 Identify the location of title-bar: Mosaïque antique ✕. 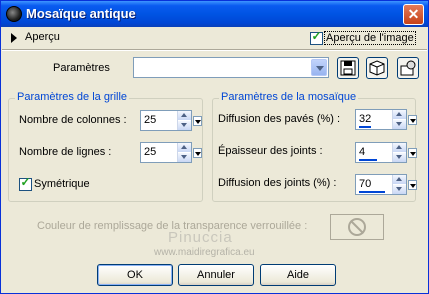
(214, 14).